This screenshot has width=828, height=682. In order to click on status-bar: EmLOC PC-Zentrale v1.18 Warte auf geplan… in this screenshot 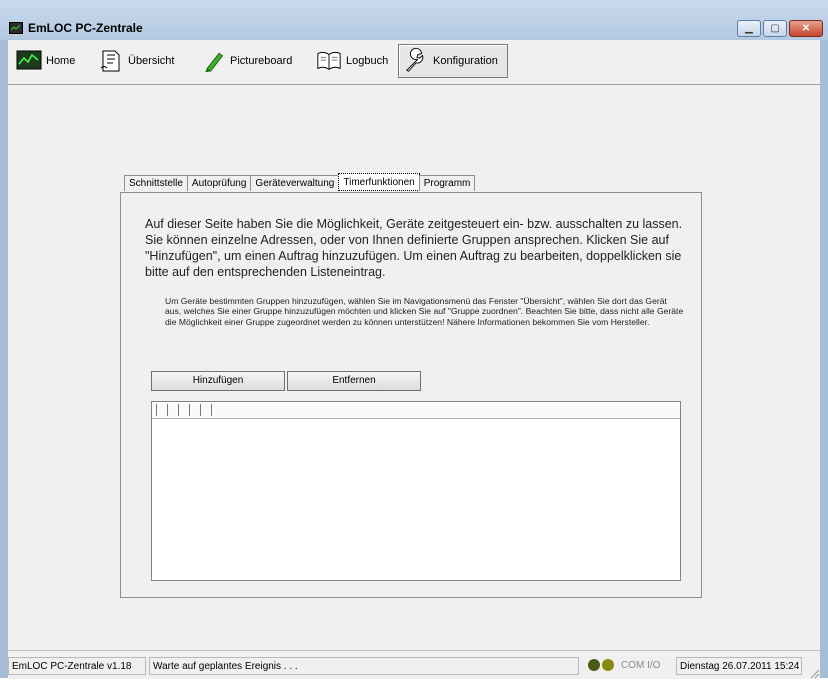, I will do `click(414, 664)`.